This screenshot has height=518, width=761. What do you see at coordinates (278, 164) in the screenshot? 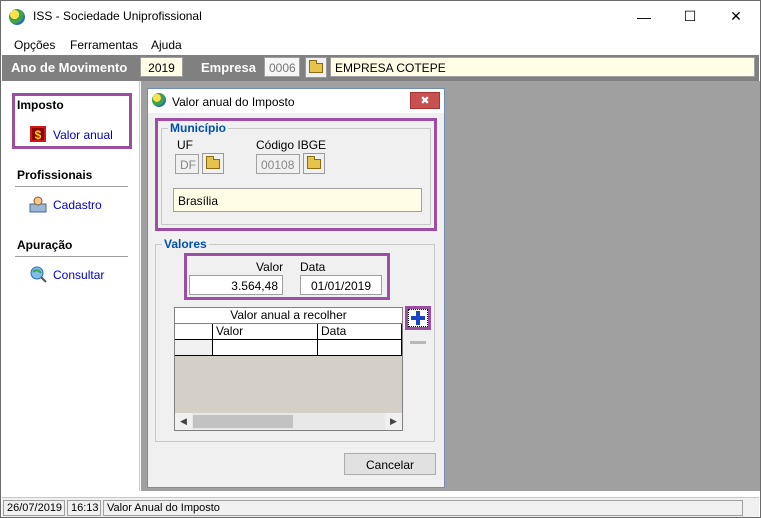
I see `ibge-field: 00108` at bounding box center [278, 164].